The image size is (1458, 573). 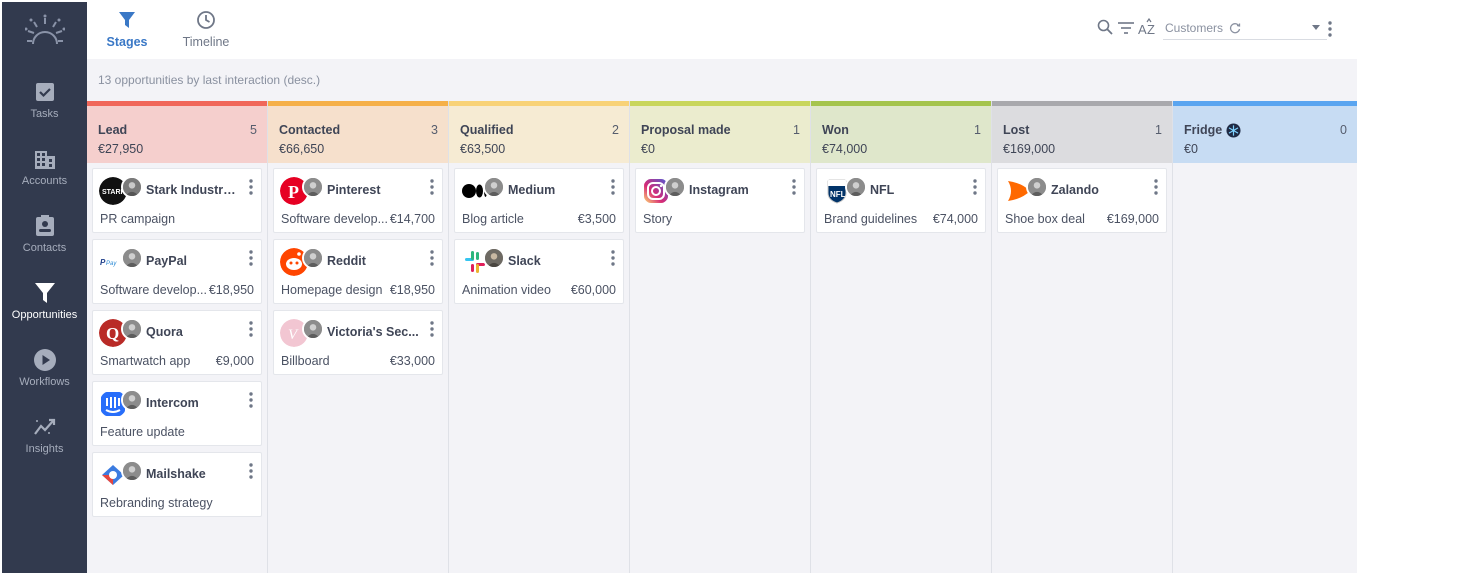 What do you see at coordinates (1016, 130) in the screenshot?
I see `stage-name: Lost` at bounding box center [1016, 130].